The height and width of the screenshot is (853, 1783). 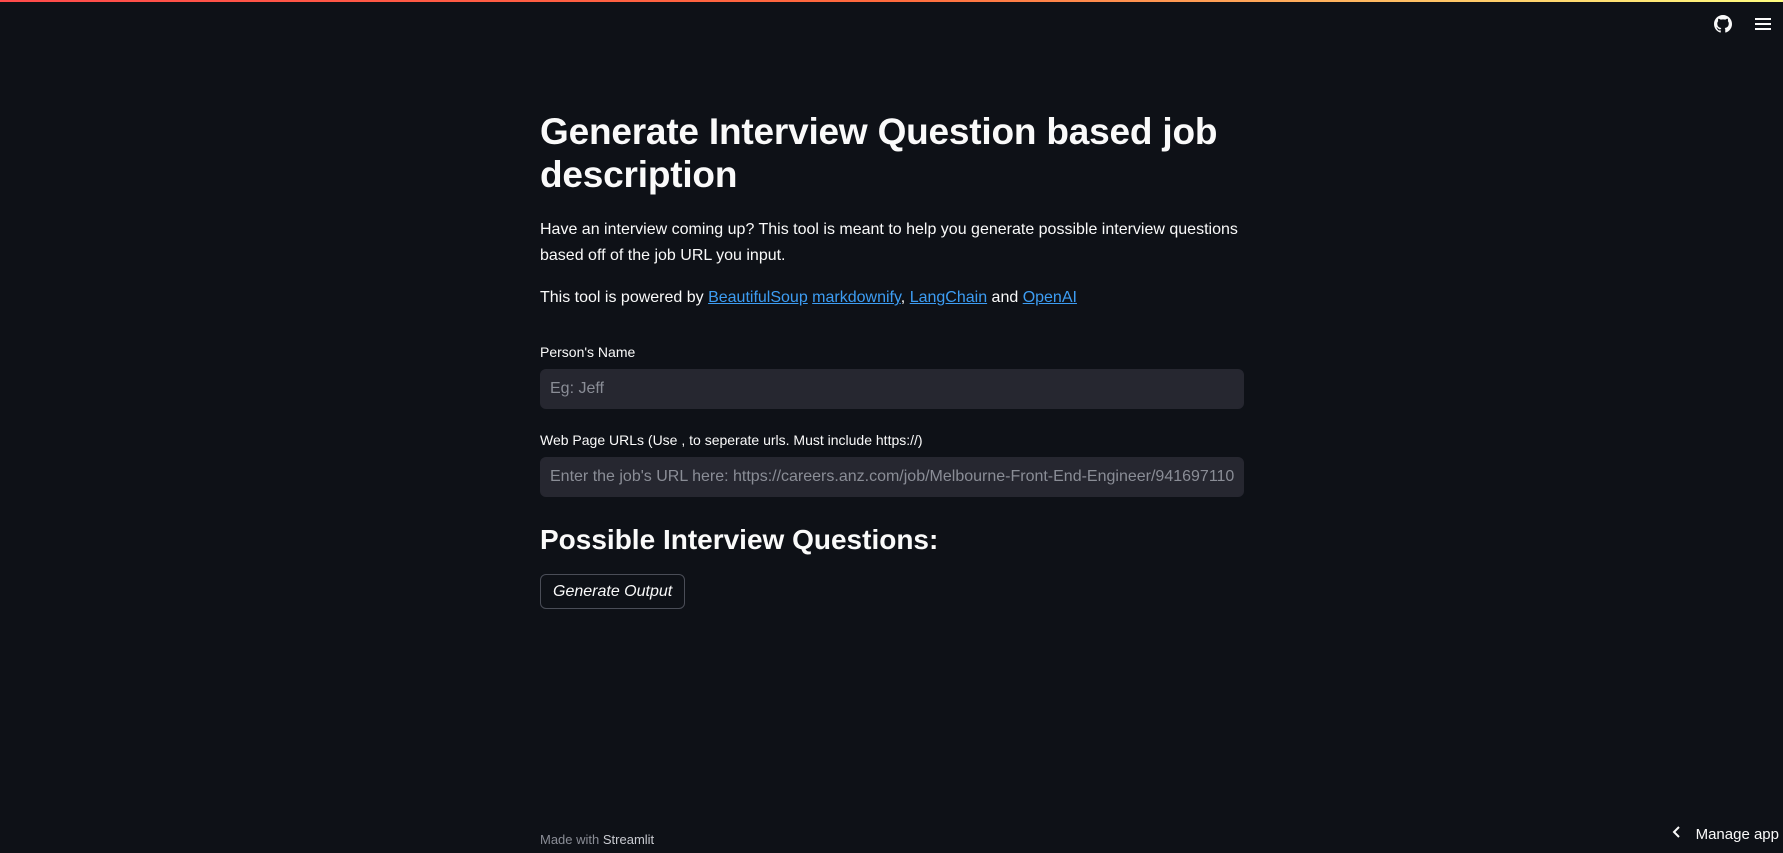 I want to click on name-field-label: Person's Name, so click(x=588, y=352).